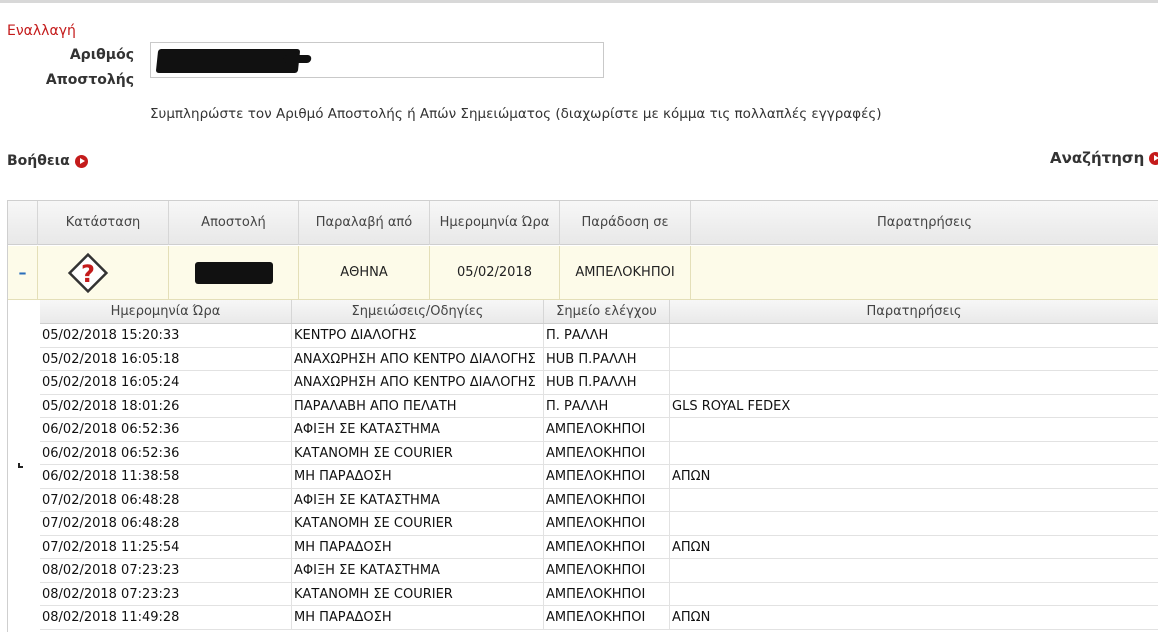 Image resolution: width=1158 pixels, height=632 pixels. I want to click on history-datetime-cell: 06/02/2018 11:38:58, so click(166, 476).